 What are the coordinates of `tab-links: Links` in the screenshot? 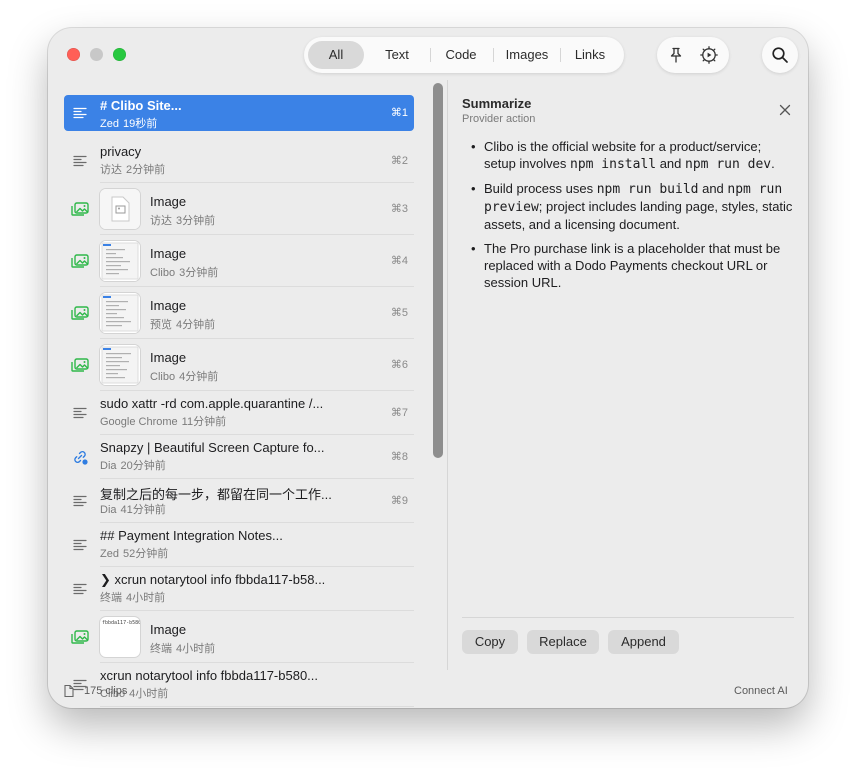 It's located at (590, 55).